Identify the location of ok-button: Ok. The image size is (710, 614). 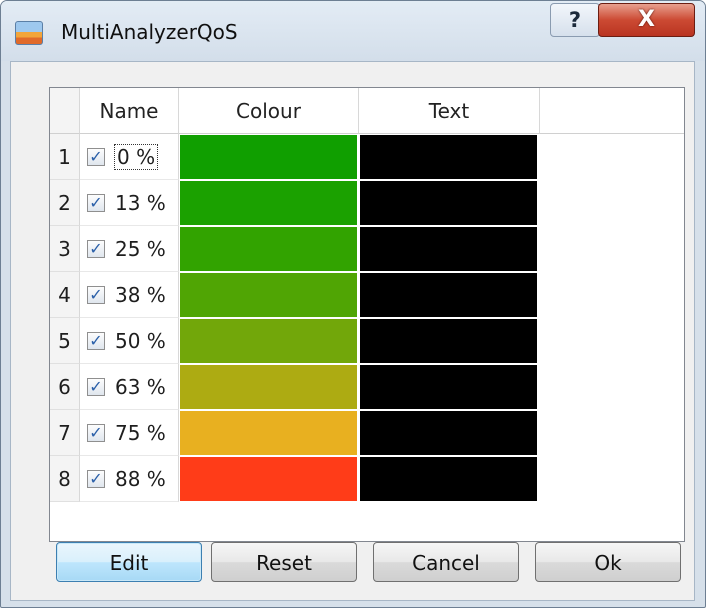
(608, 562).